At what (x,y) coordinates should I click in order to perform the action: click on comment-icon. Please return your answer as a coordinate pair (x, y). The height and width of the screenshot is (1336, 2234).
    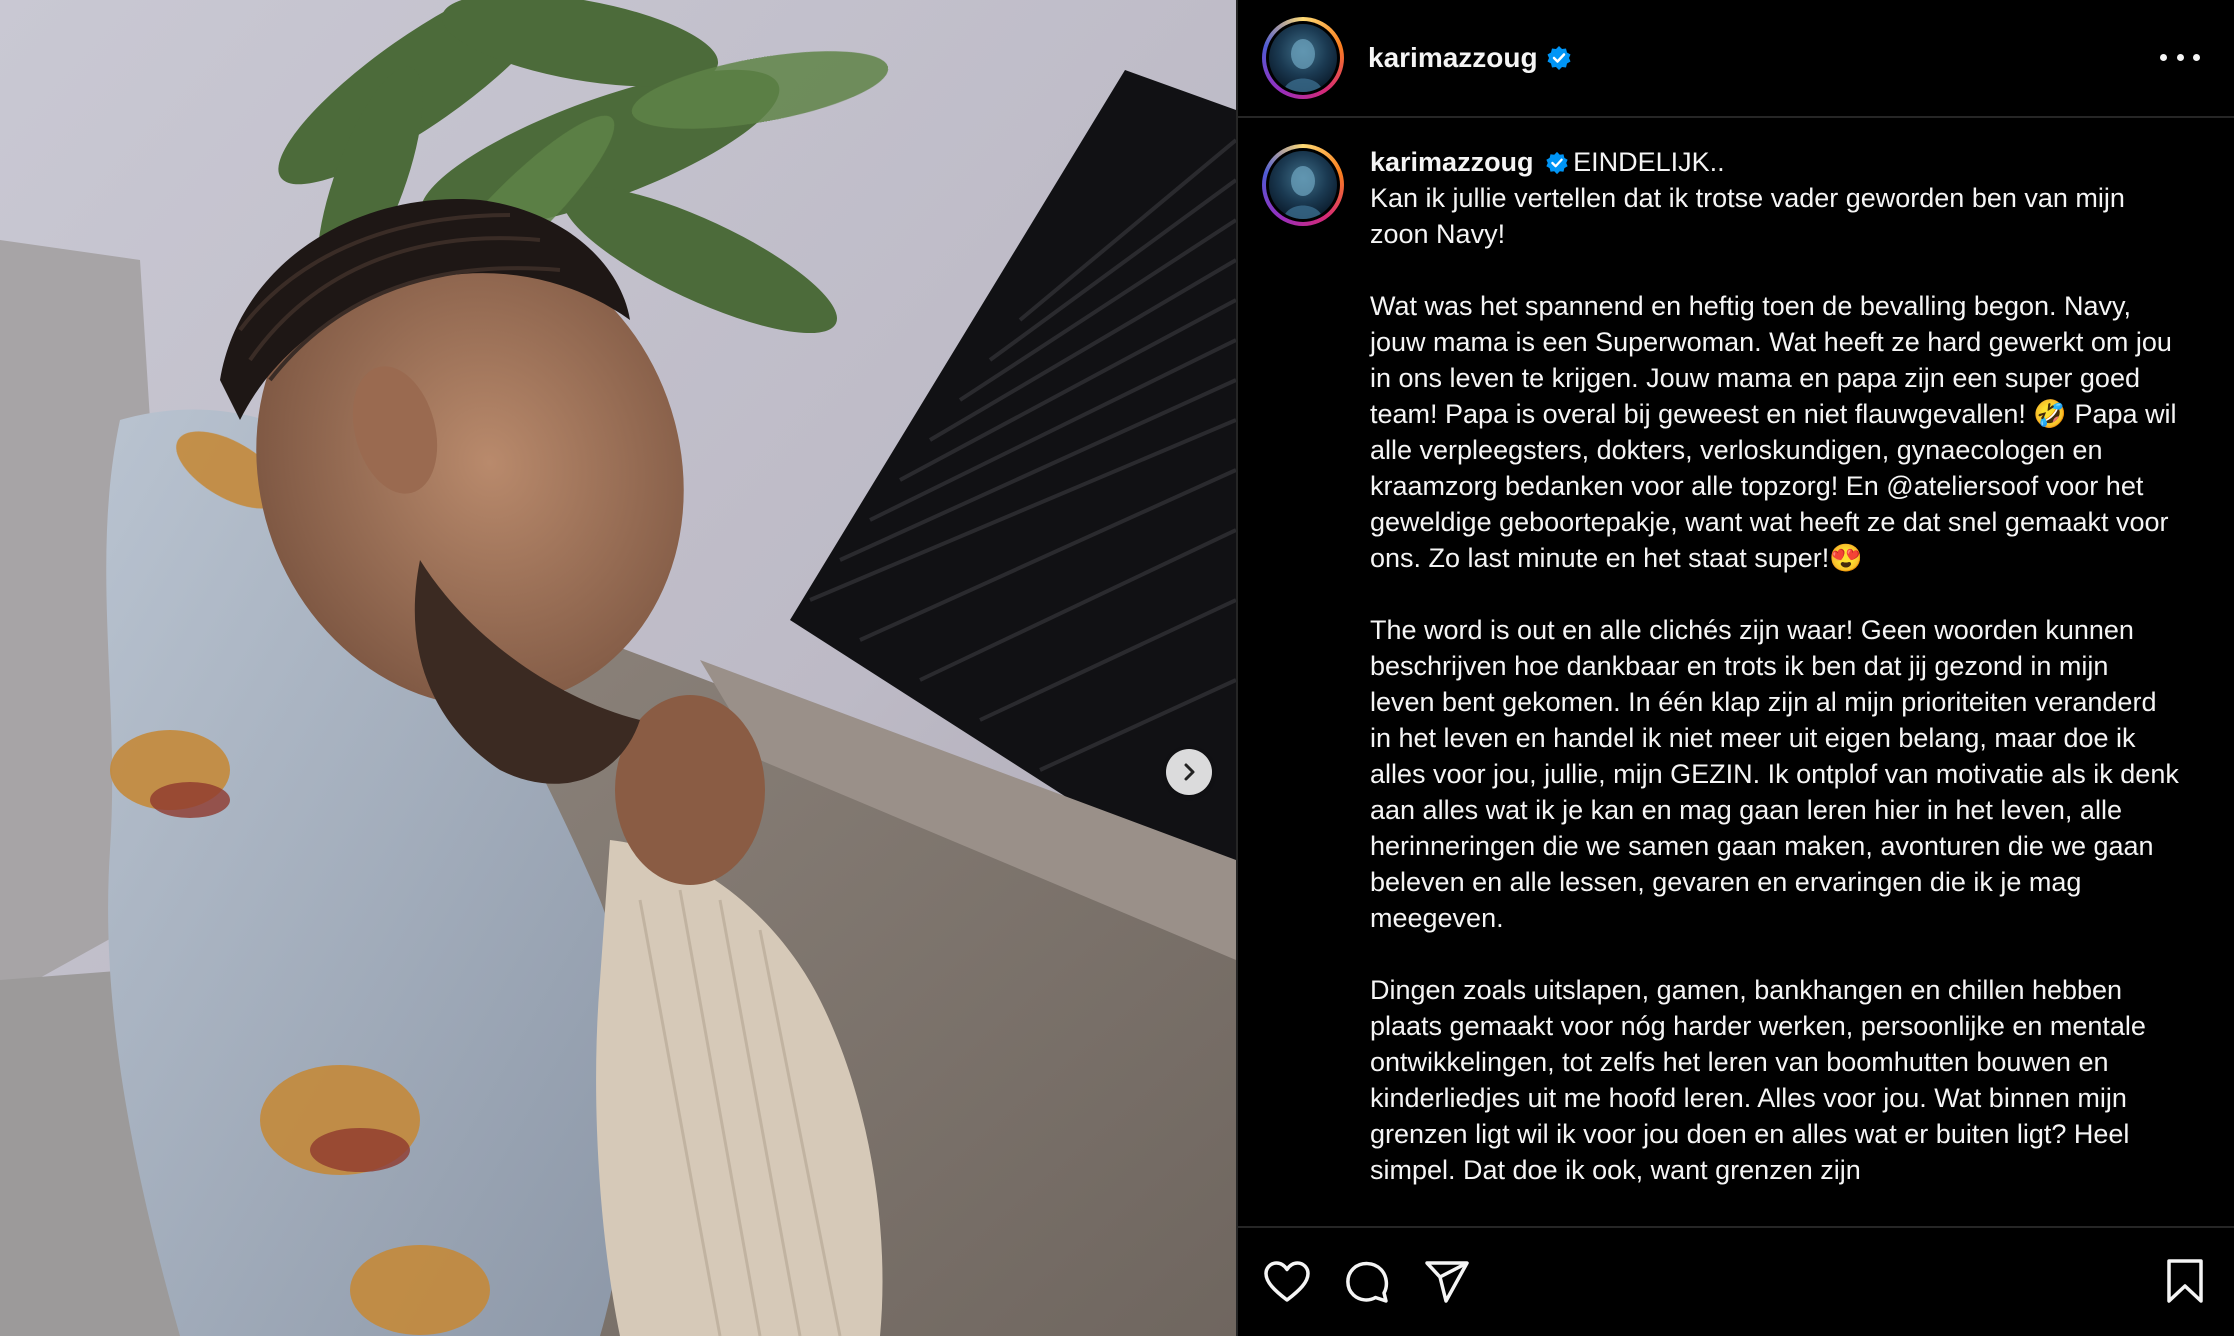
    Looking at the image, I should click on (1367, 1282).